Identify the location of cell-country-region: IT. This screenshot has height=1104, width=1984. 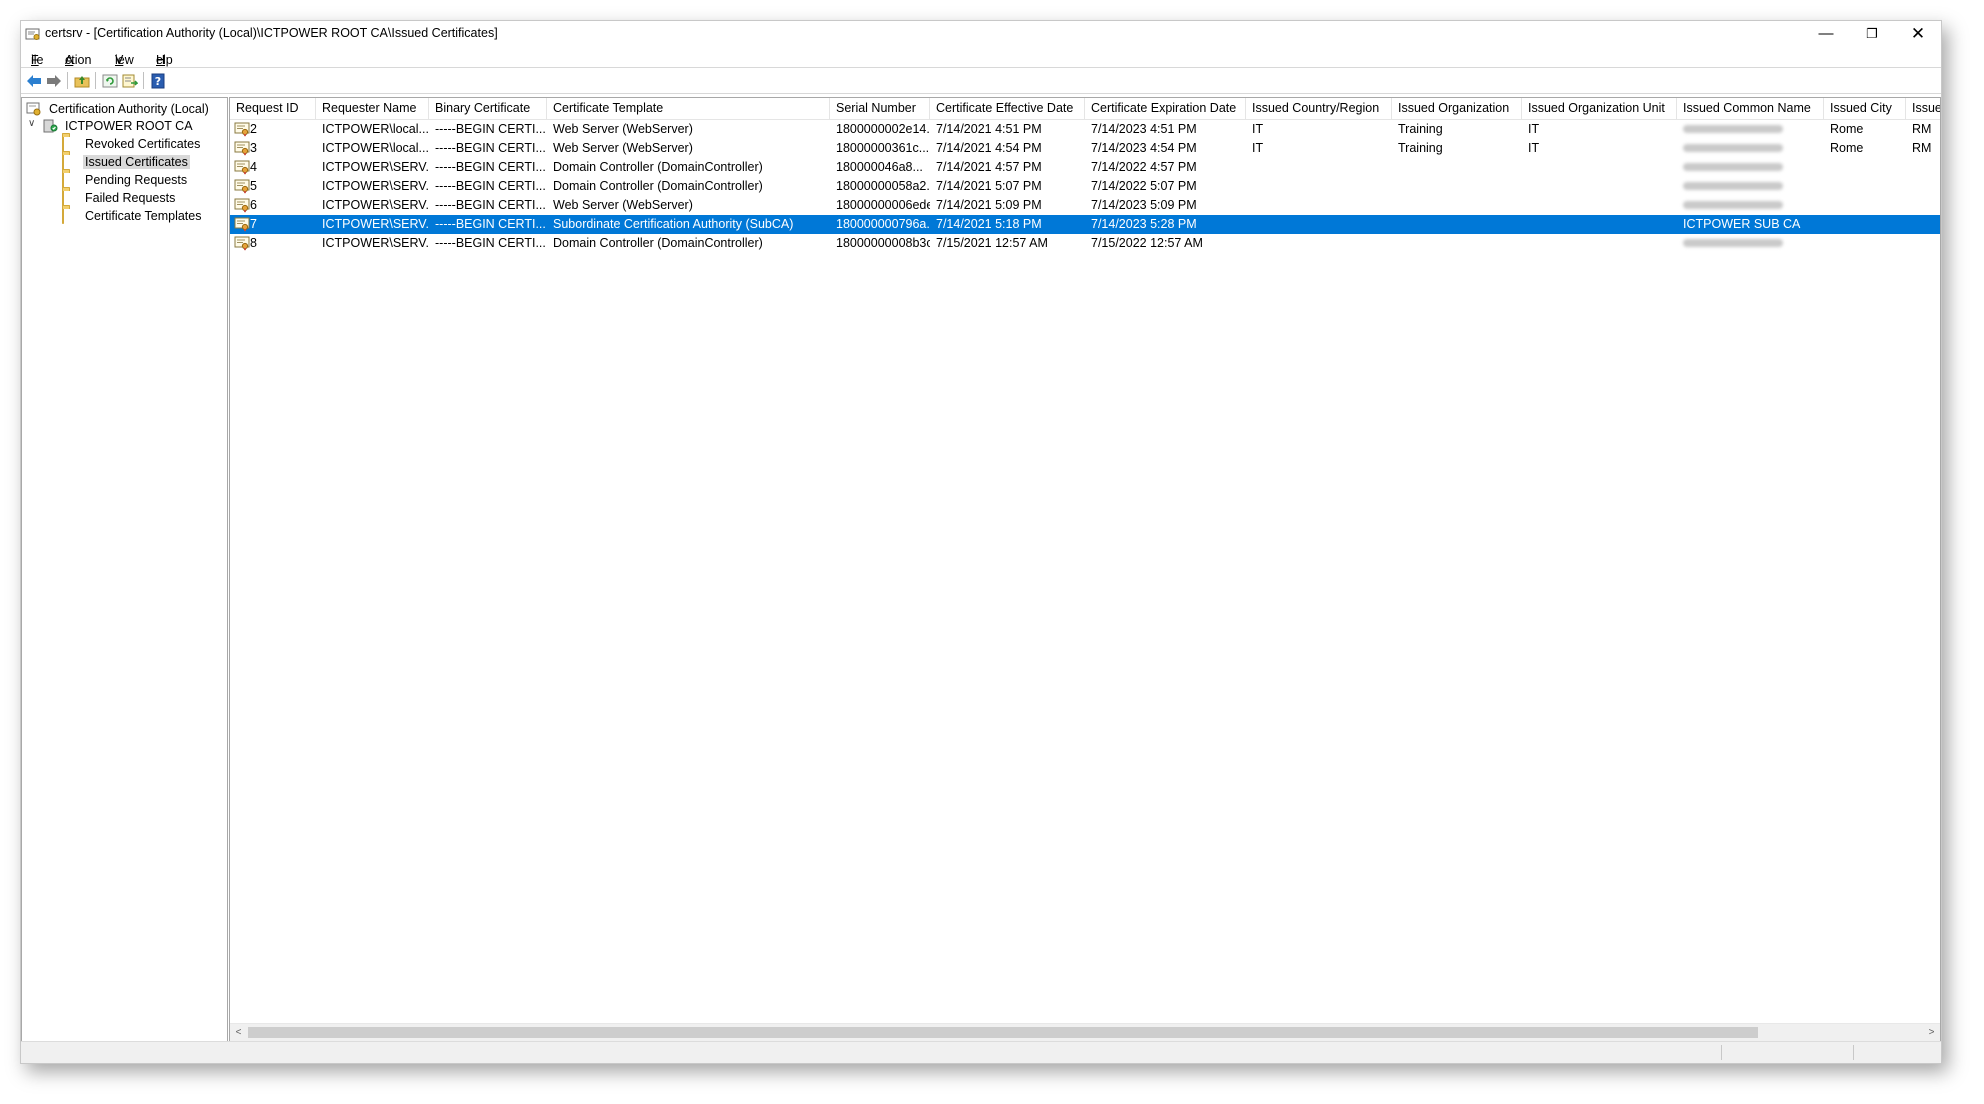
(1258, 148).